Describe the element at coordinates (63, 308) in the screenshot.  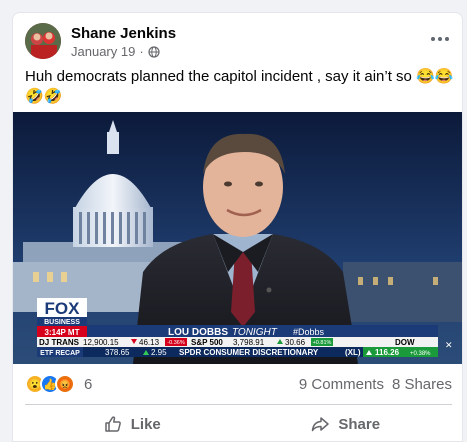
I see `fox-logo-text: FOX` at that location.